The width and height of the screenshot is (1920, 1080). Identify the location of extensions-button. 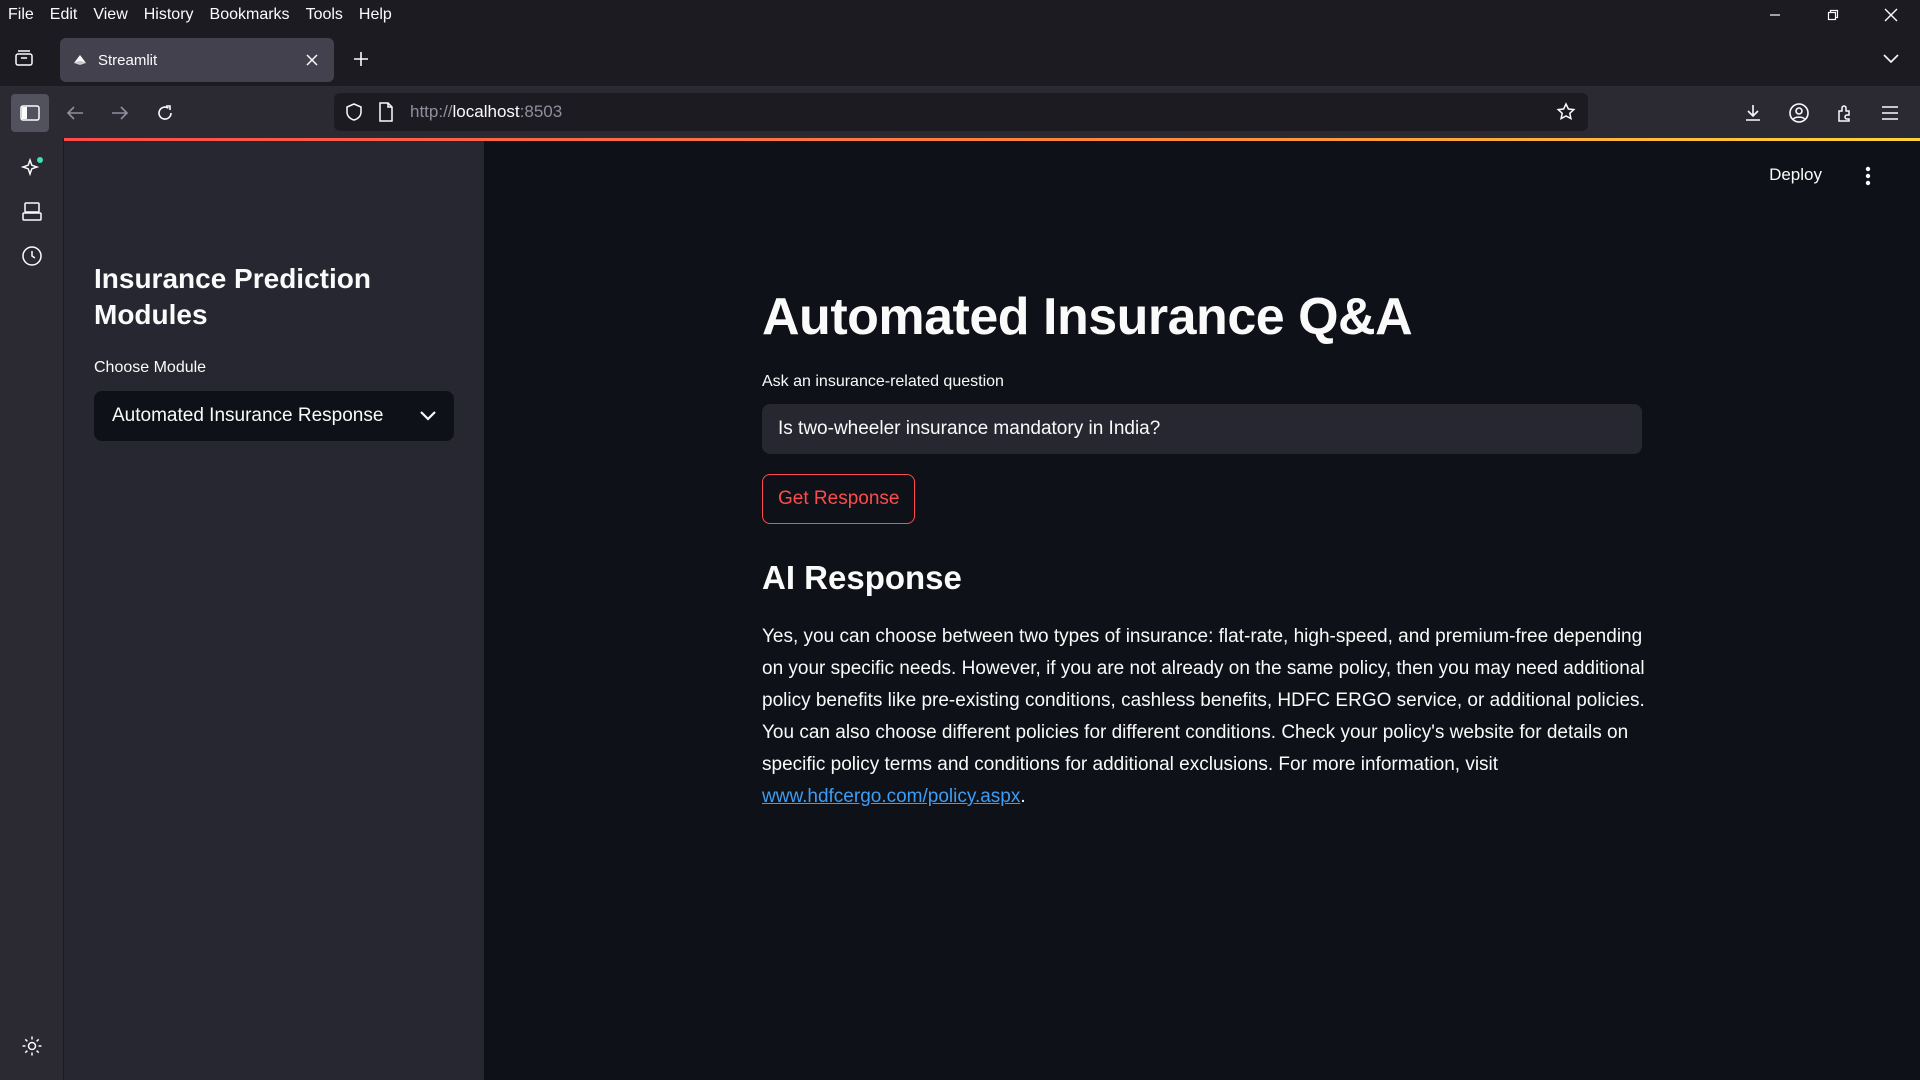
(1845, 113).